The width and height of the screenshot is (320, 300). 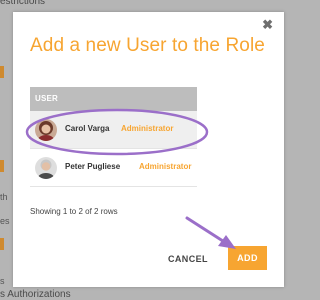 I want to click on cancel-button: CANCEL, so click(x=188, y=259).